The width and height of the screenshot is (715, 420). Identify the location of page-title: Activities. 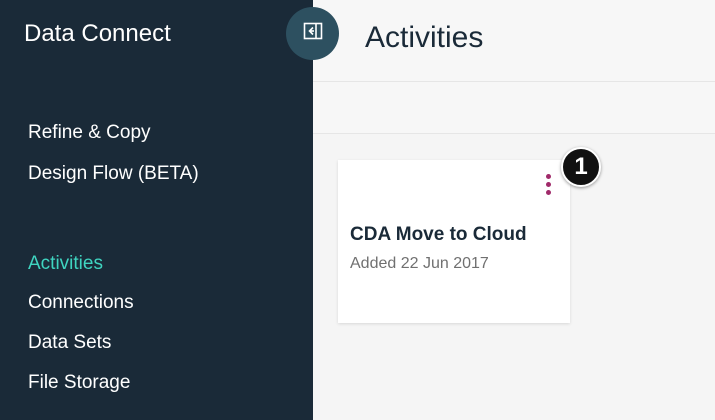
(424, 37).